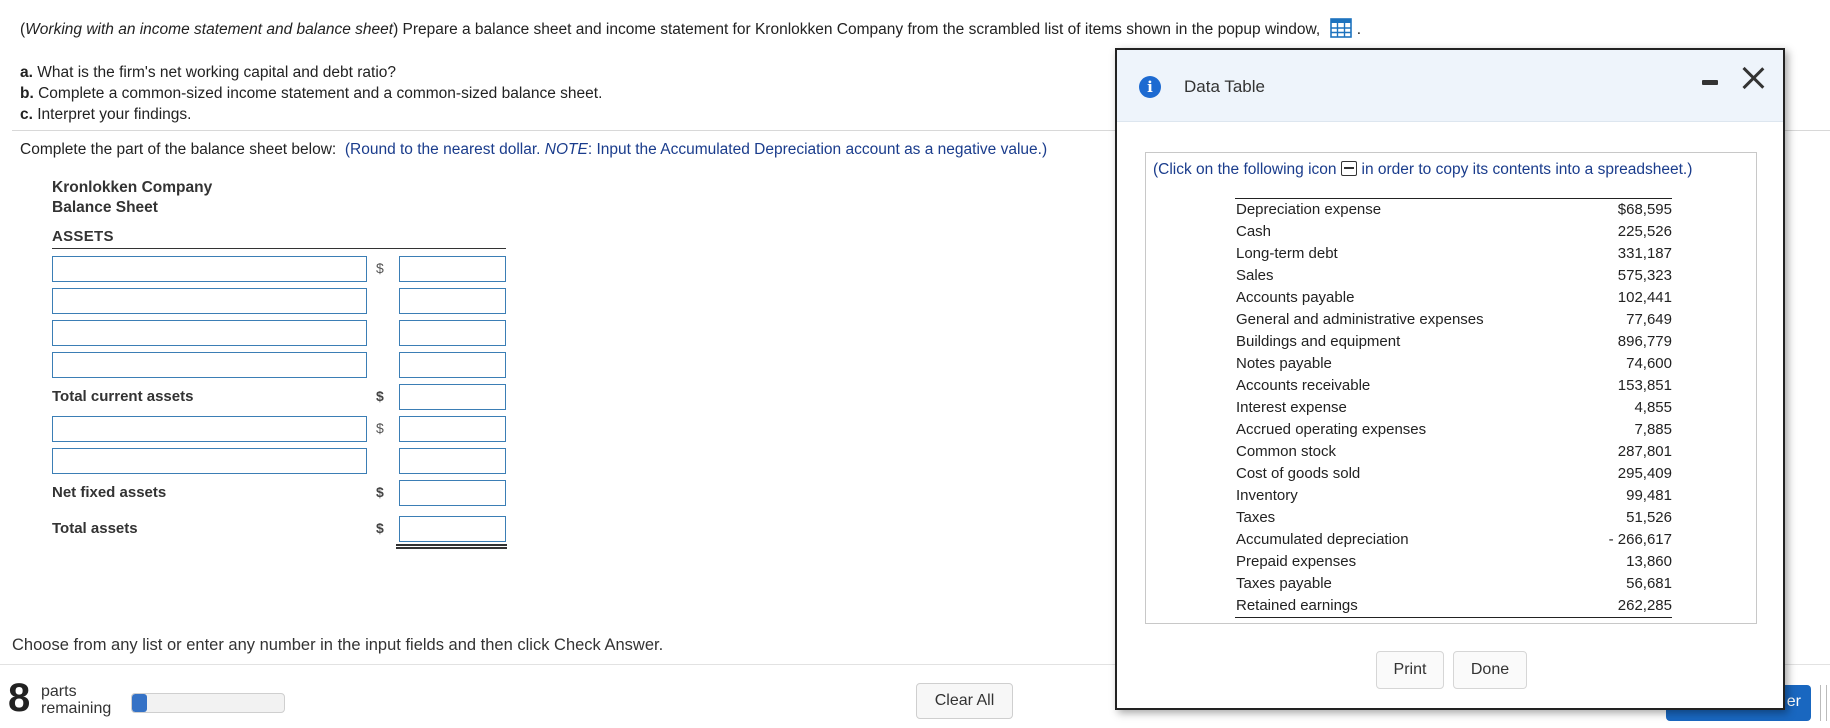 The height and width of the screenshot is (728, 1830). I want to click on row-item-name: Accumulated depreciation, so click(1322, 539).